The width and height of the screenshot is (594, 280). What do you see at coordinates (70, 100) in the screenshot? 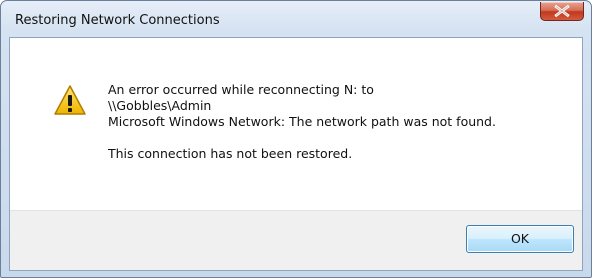
I see `warning-icon` at bounding box center [70, 100].